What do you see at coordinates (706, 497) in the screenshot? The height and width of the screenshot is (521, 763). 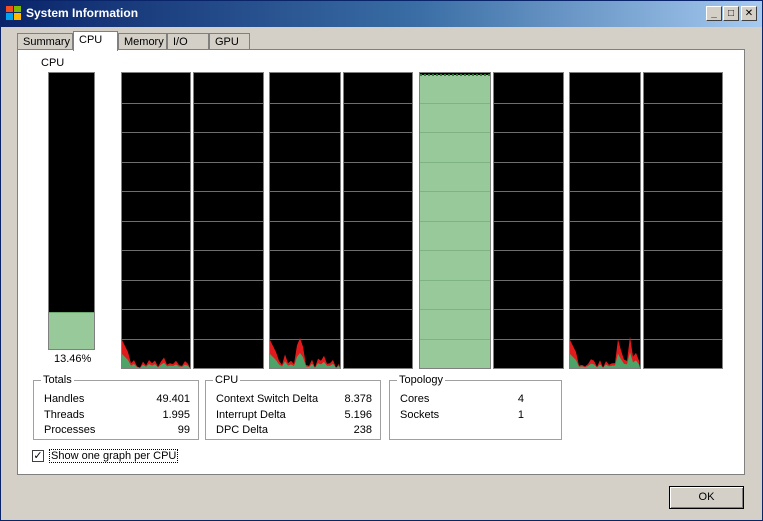 I see `ok-button: OK` at bounding box center [706, 497].